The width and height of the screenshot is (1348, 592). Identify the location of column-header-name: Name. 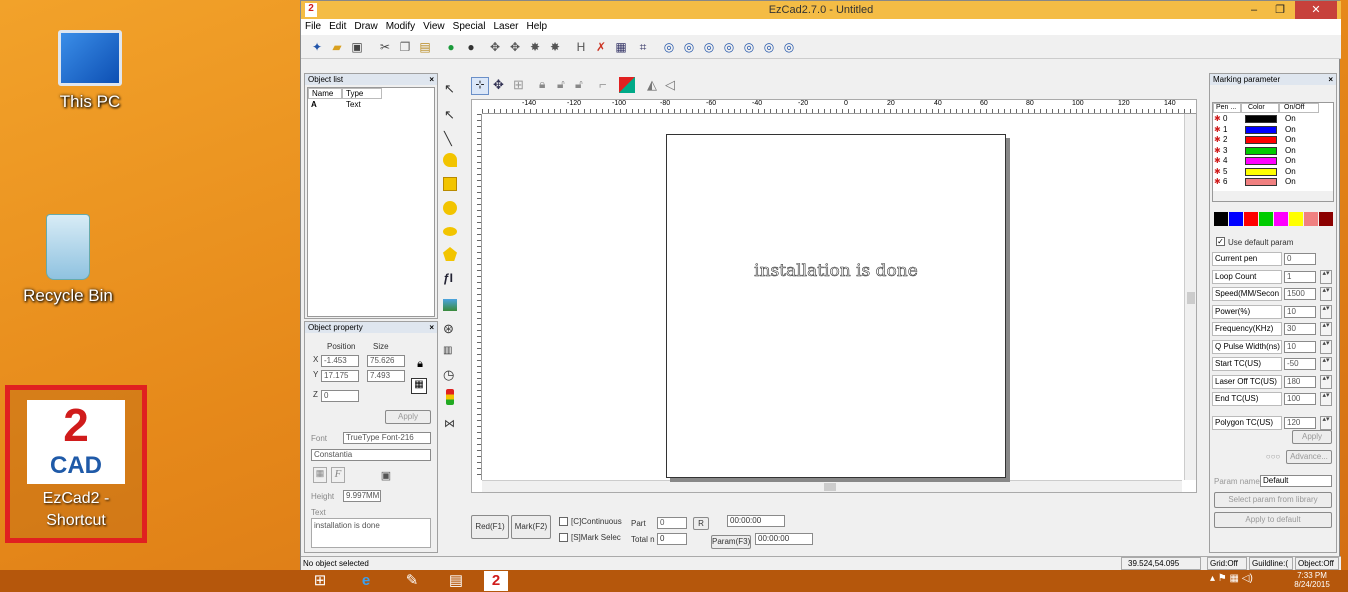
(325, 93).